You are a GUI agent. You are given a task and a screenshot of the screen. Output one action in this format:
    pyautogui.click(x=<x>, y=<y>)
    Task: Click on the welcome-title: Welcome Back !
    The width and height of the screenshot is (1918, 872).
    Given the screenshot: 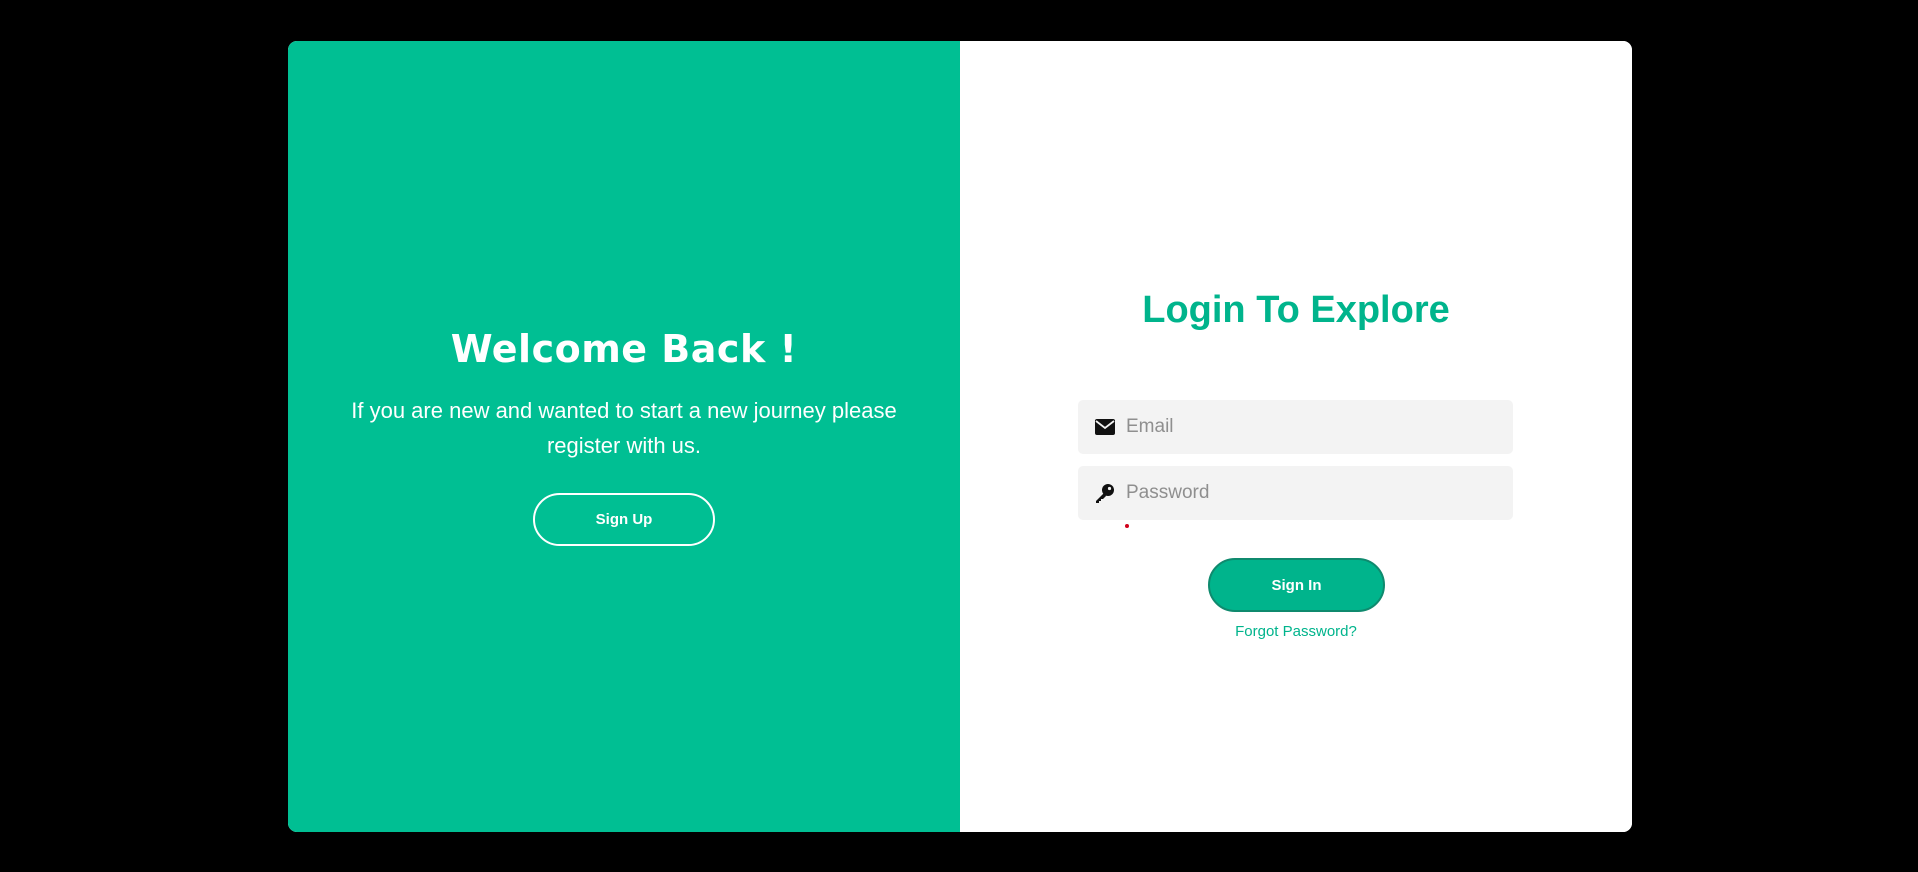 What is the action you would take?
    pyautogui.click(x=624, y=349)
    